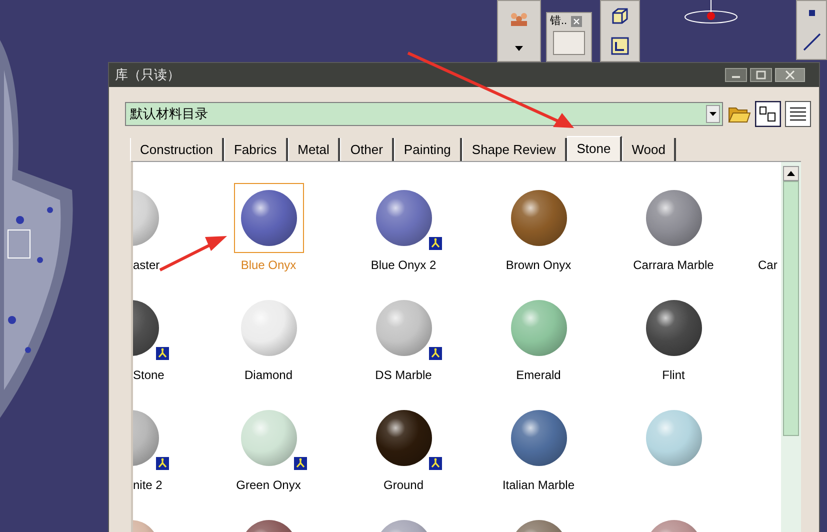 The image size is (827, 532). I want to click on category-tab: Metal, so click(314, 149).